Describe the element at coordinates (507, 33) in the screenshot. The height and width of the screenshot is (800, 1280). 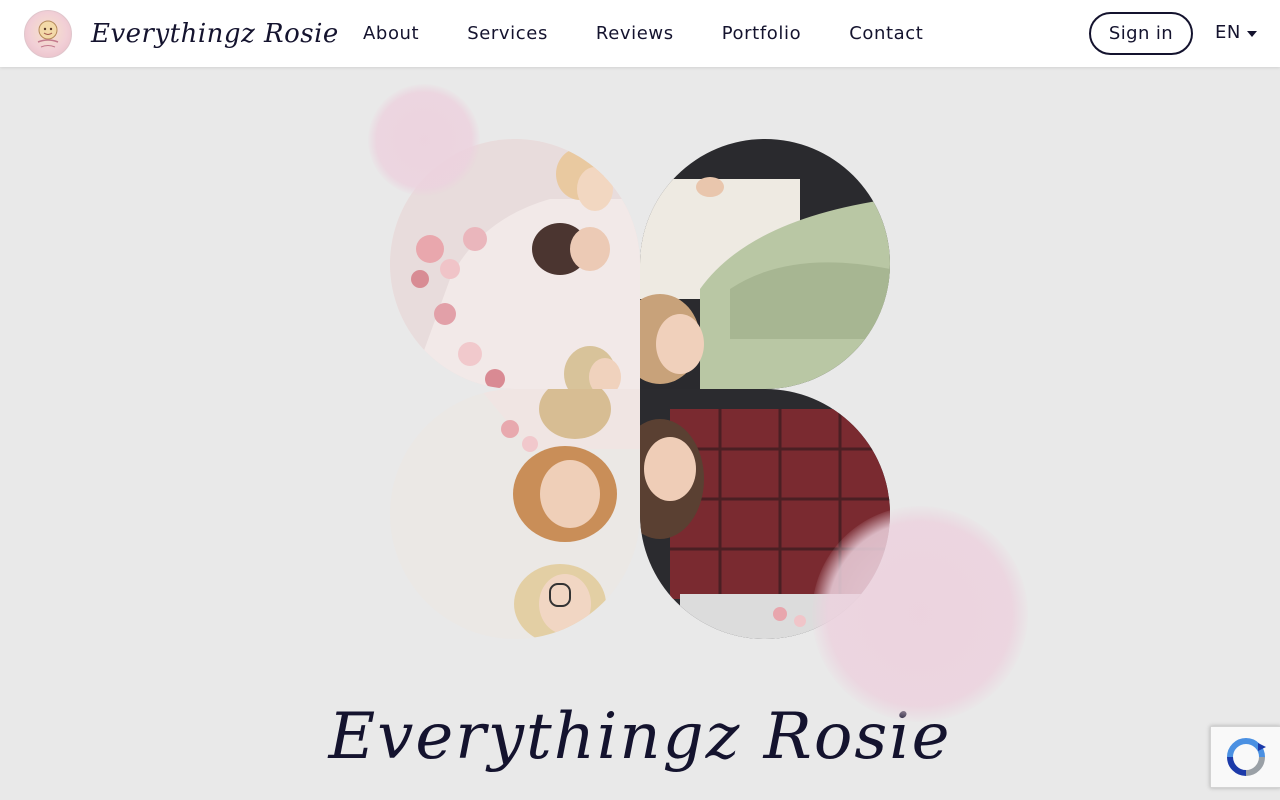
I see `nav-services: Services` at that location.